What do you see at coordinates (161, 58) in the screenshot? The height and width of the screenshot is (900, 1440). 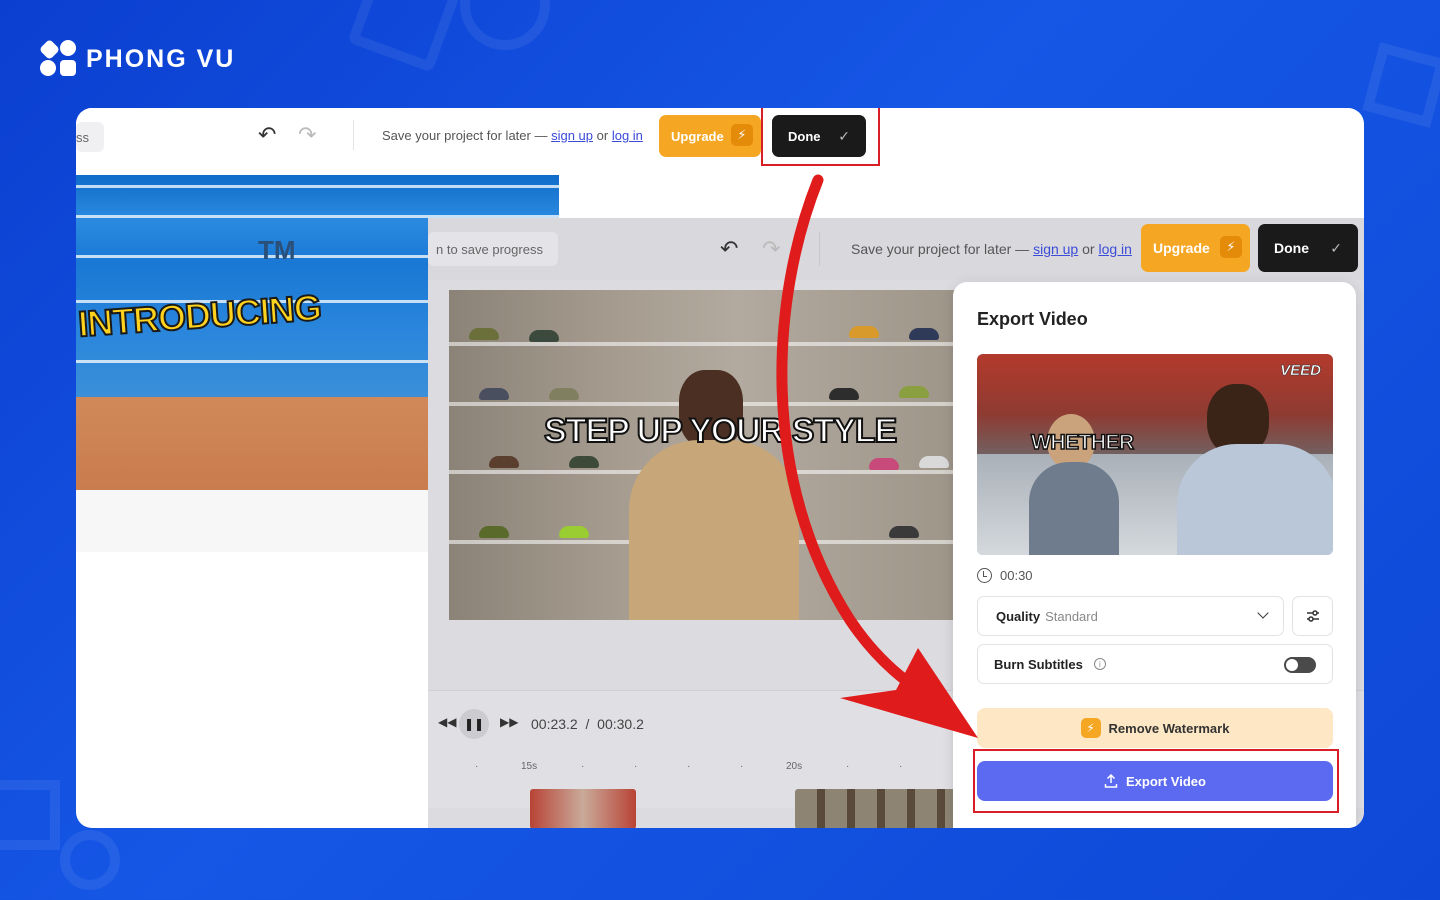 I see `brand-name: PHONG VU` at bounding box center [161, 58].